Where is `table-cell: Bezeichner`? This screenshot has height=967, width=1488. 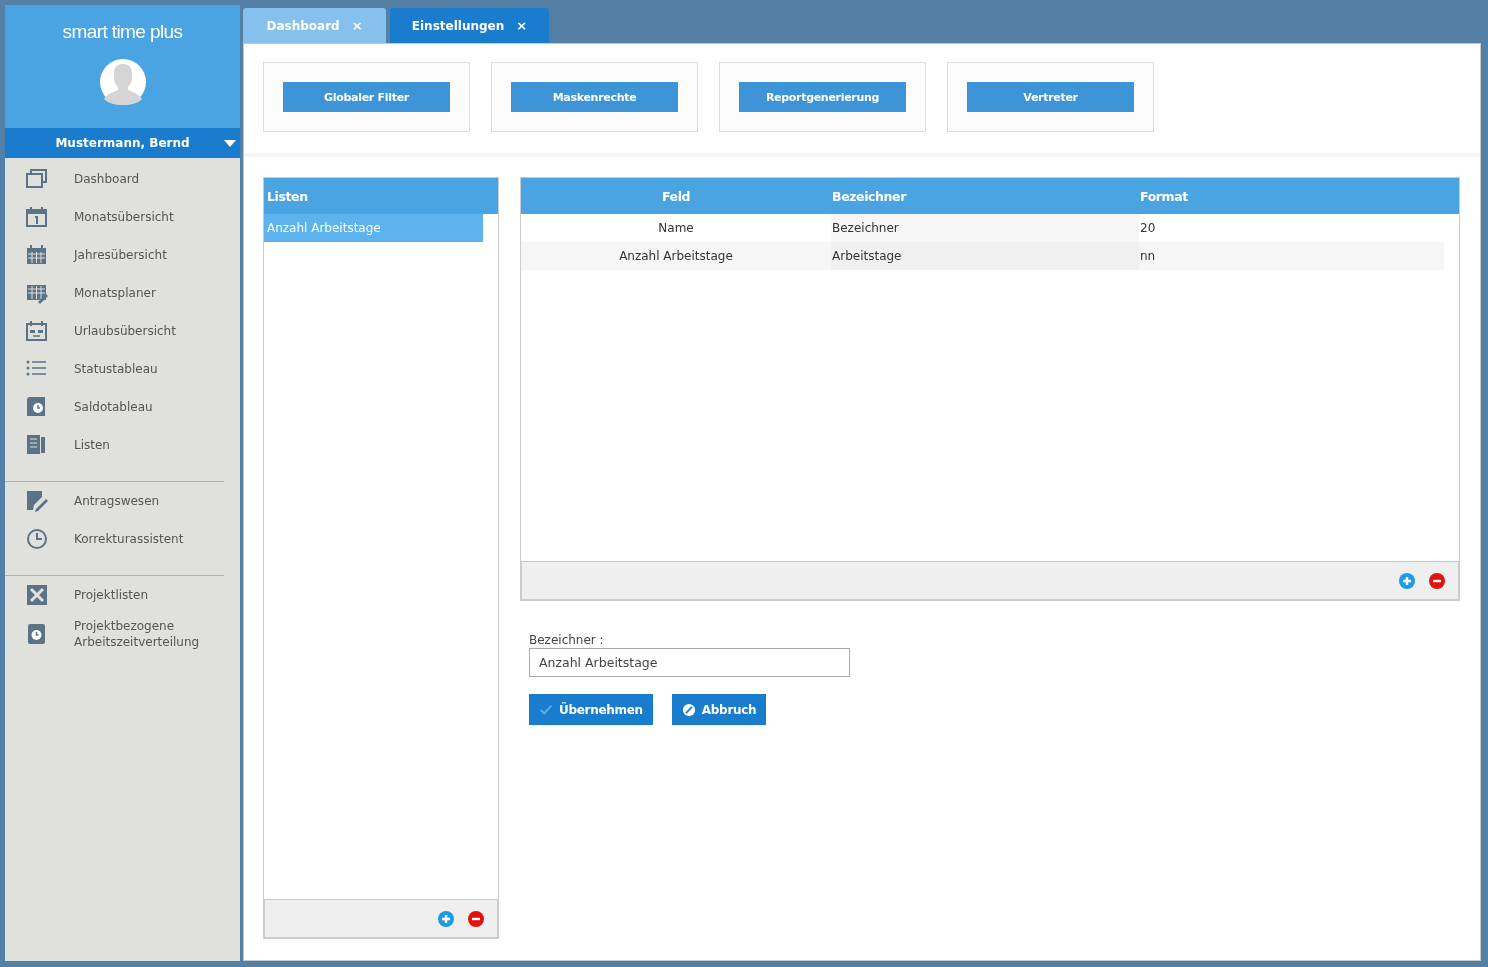
table-cell: Bezeichner is located at coordinates (985, 228).